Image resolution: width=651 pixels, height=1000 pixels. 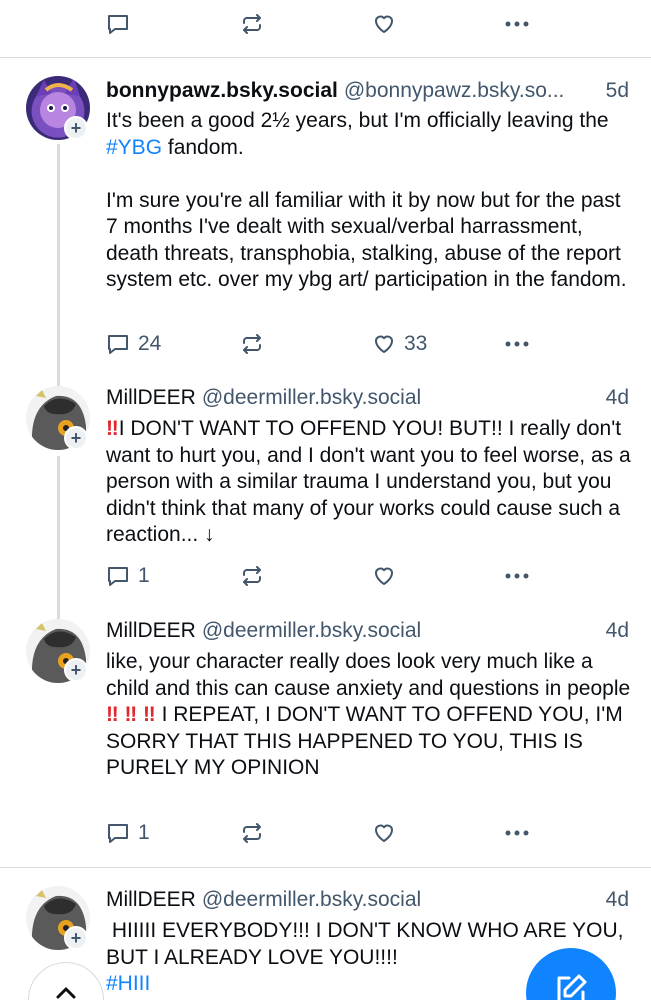 I want to click on hashtag-link: #HIII, so click(x=128, y=983).